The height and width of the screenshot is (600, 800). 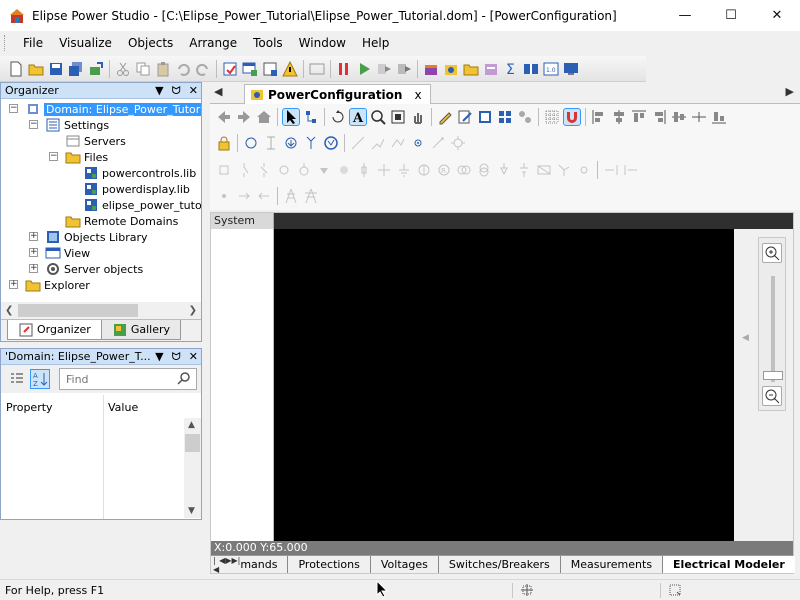 I want to click on align-top-icon, so click(x=639, y=117).